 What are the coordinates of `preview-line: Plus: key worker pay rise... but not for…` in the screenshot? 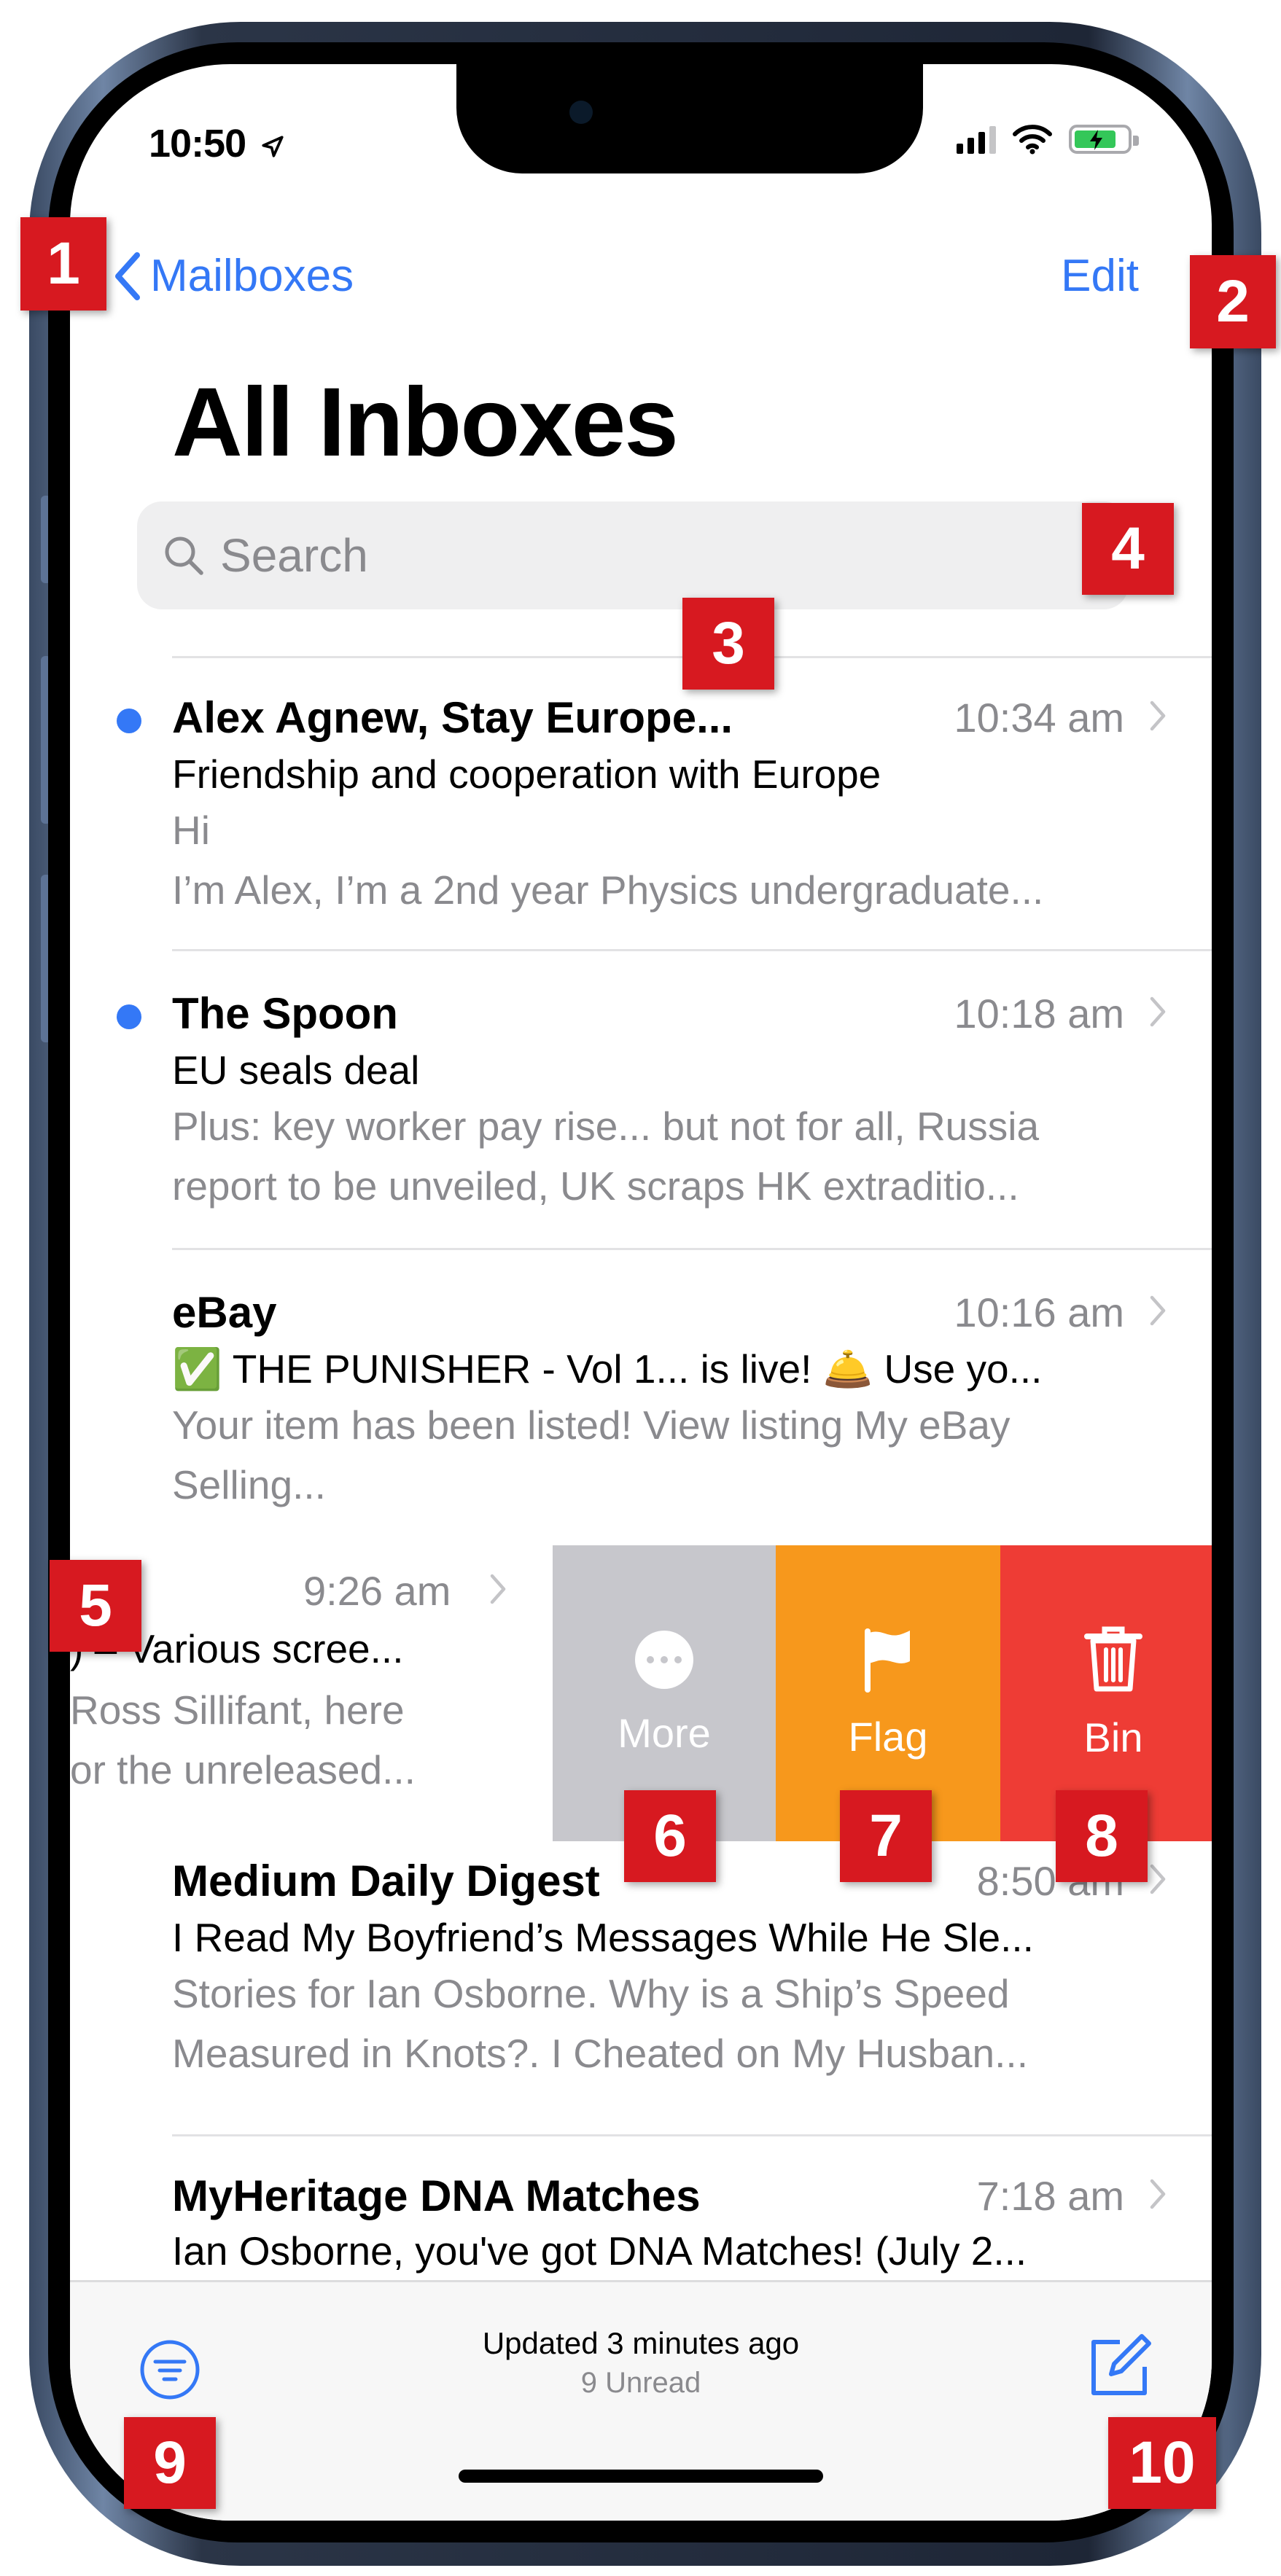 It's located at (606, 1126).